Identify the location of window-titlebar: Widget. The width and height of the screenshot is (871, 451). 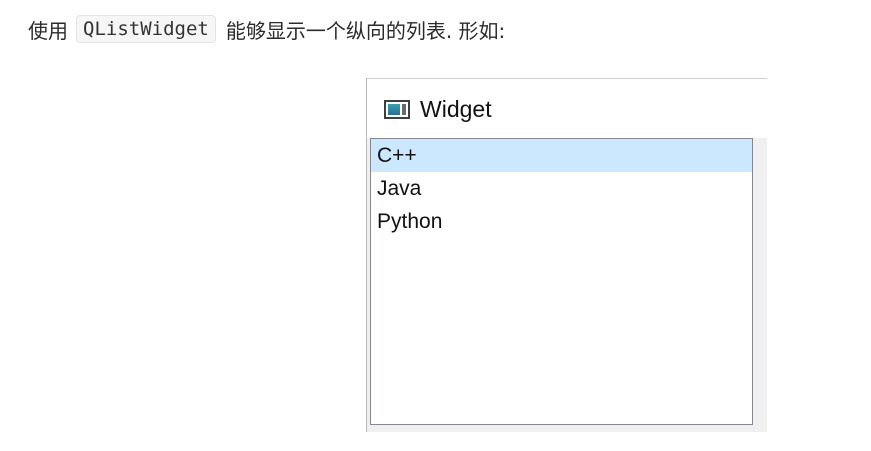
(567, 108).